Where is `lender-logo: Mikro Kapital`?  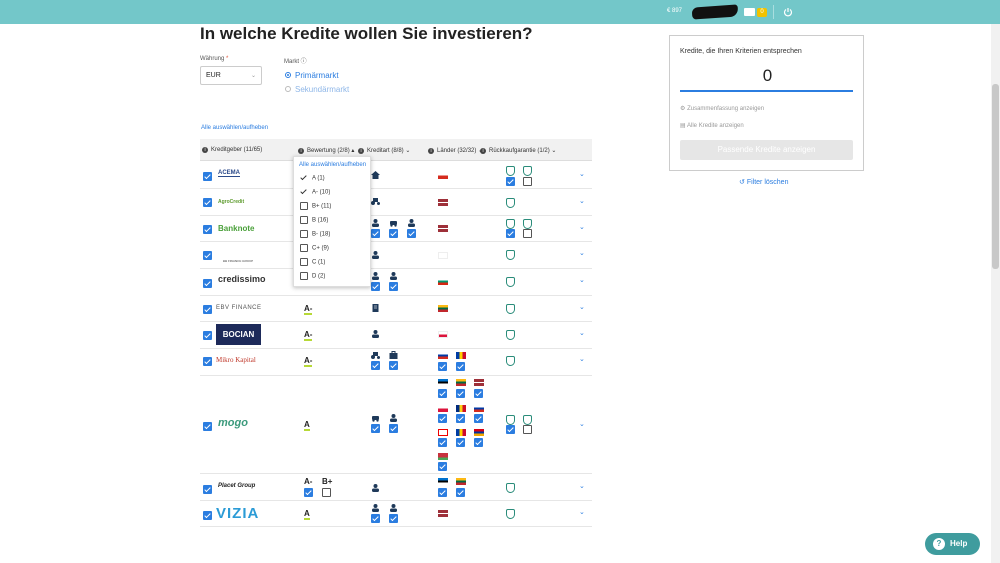 lender-logo: Mikro Kapital is located at coordinates (236, 360).